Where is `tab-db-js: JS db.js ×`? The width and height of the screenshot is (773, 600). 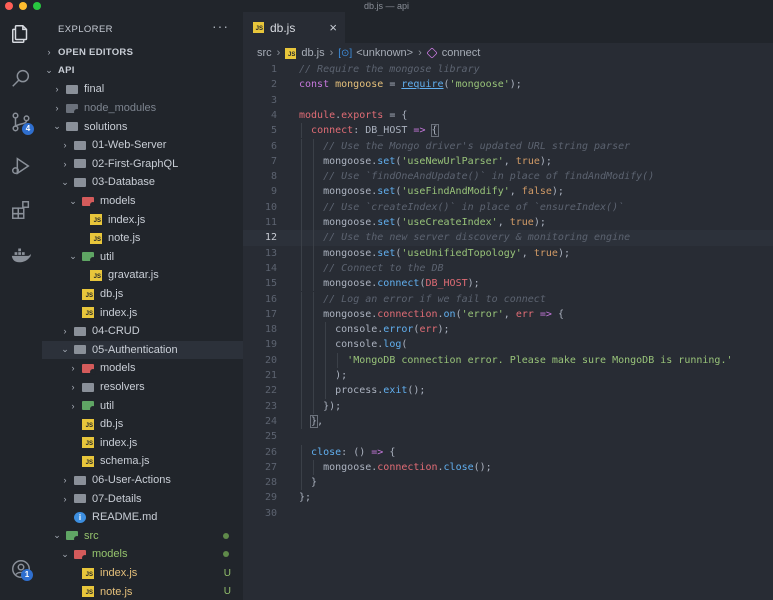 tab-db-js: JS db.js × is located at coordinates (294, 27).